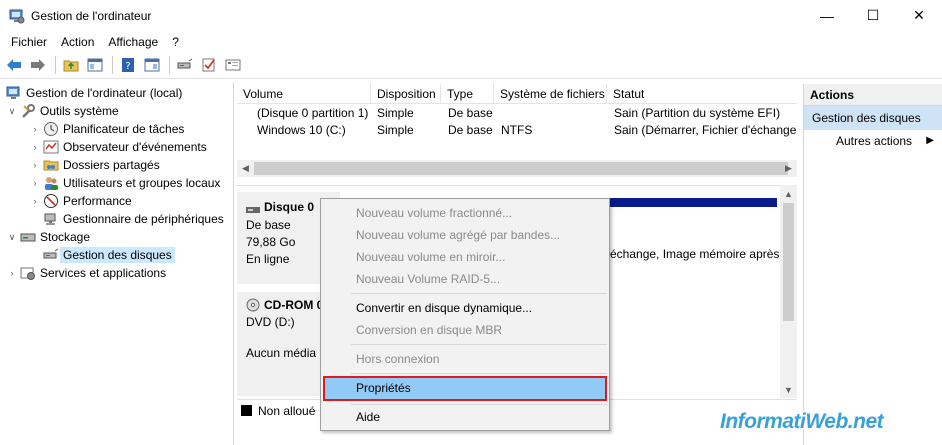 Image resolution: width=942 pixels, height=445 pixels. I want to click on actions-header: Actions, so click(873, 95).